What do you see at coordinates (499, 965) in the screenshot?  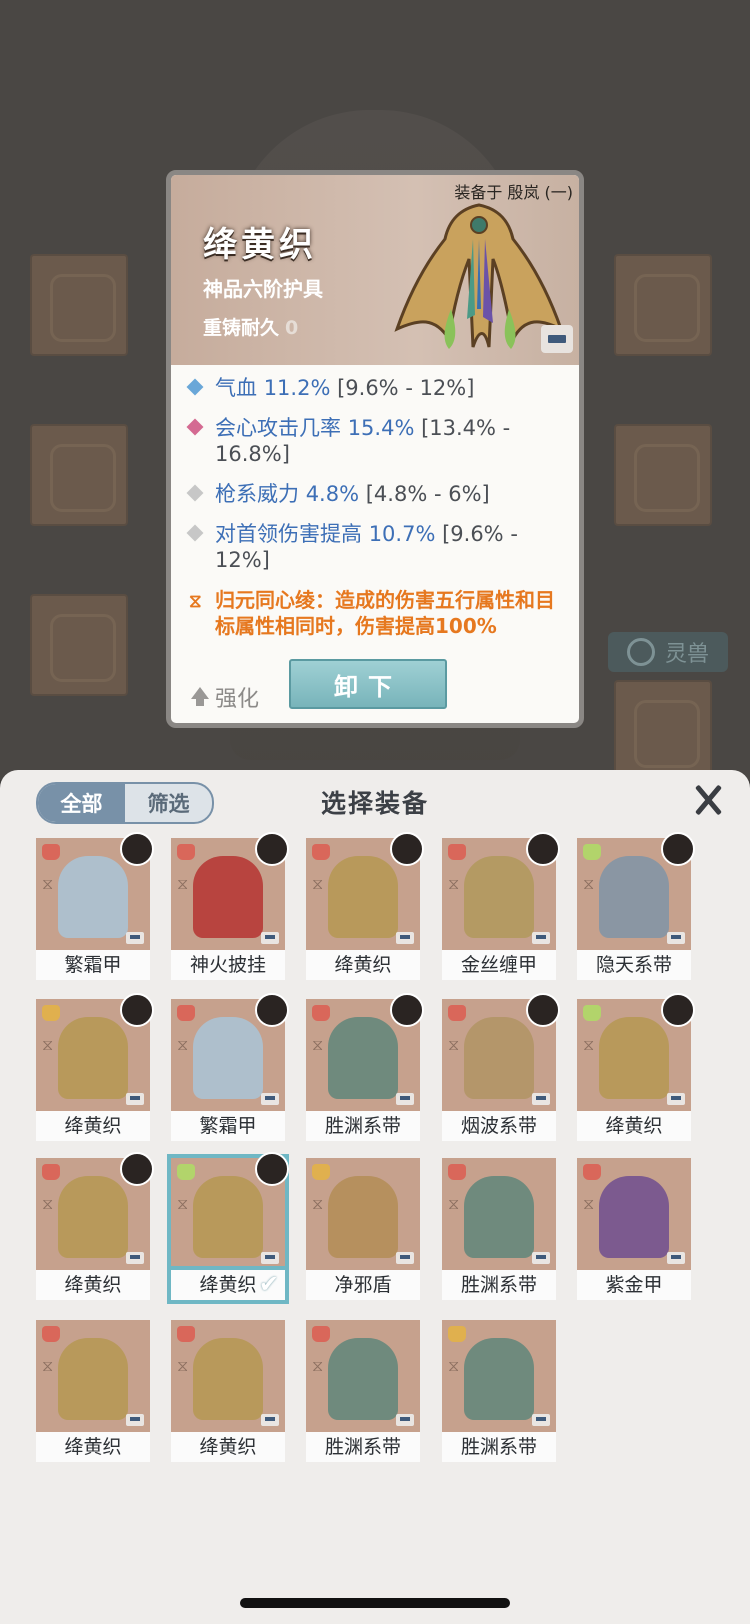 I see `item-label: 金丝缠甲` at bounding box center [499, 965].